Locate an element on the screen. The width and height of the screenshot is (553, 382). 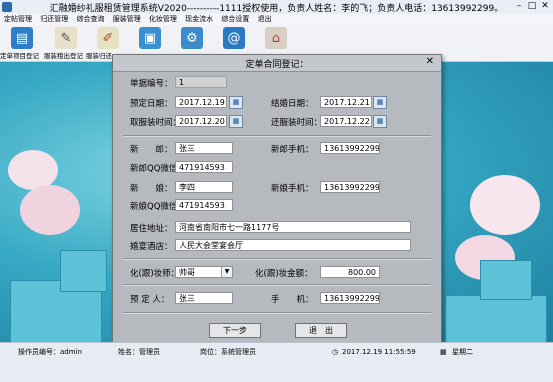
makeup-artist-select: 帅哥 ▼ is located at coordinates (204, 272).